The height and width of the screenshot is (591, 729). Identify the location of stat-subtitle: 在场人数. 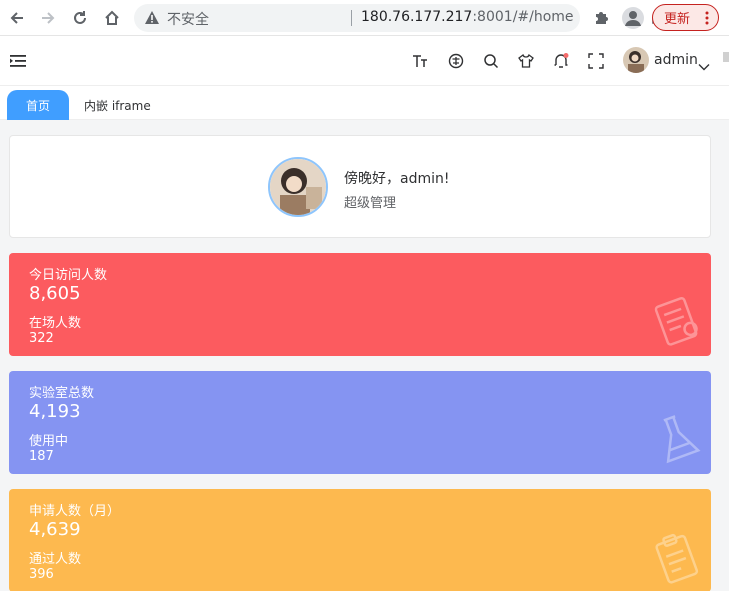
(55, 323).